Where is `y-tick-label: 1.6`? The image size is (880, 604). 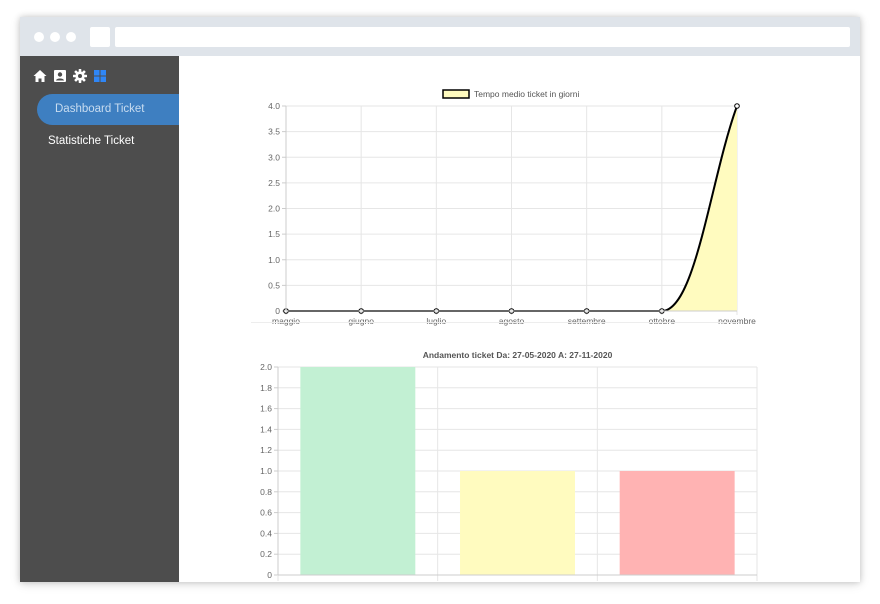 y-tick-label: 1.6 is located at coordinates (266, 409).